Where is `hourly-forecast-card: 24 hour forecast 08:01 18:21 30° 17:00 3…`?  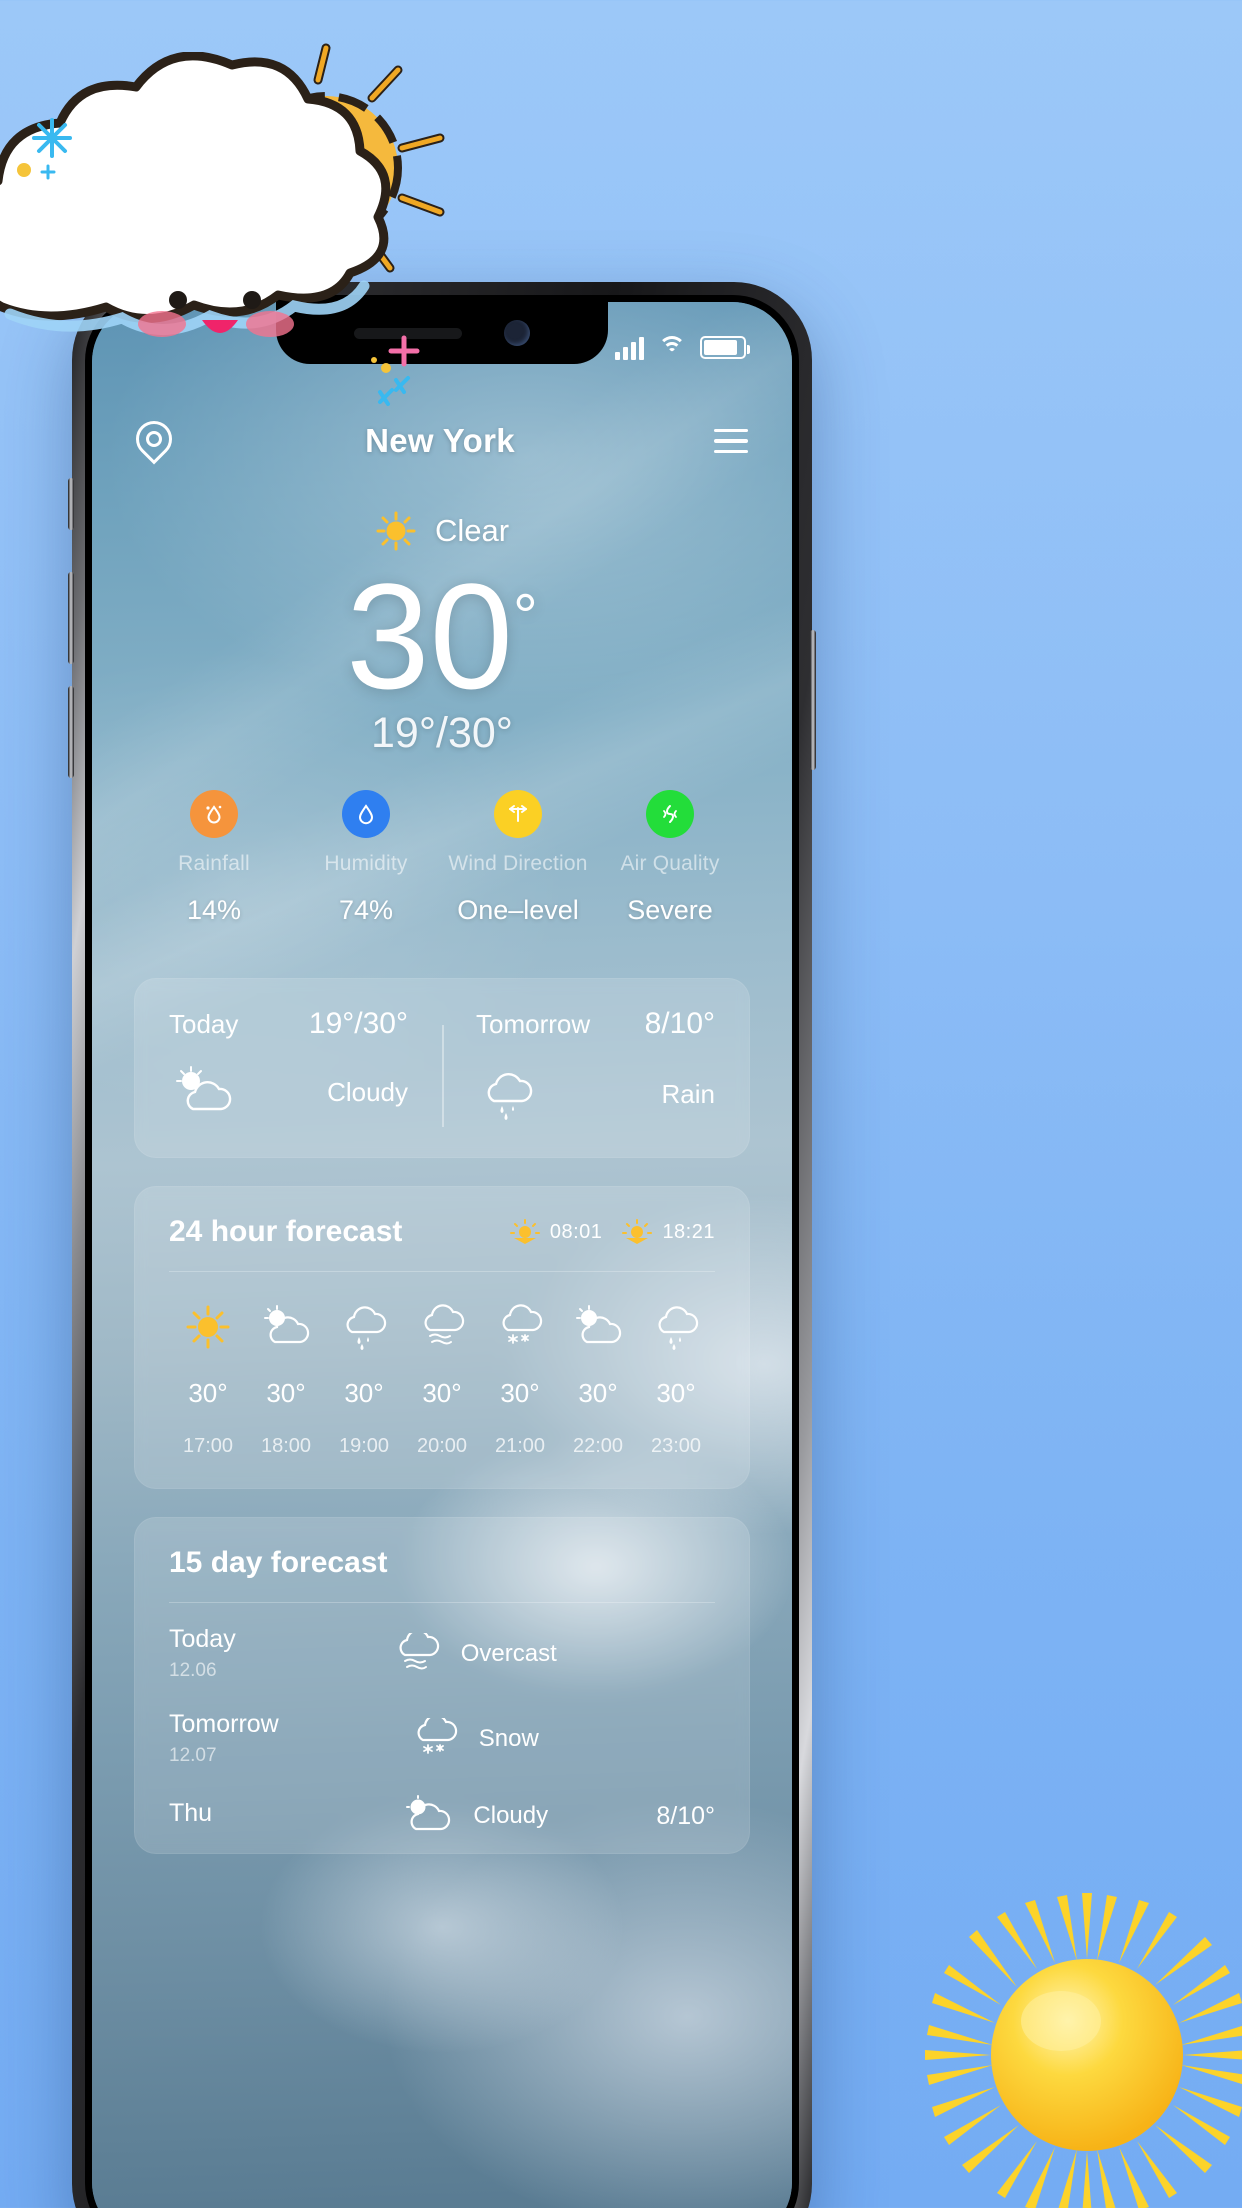 hourly-forecast-card: 24 hour forecast 08:01 18:21 30° 17:00 3… is located at coordinates (442, 1337).